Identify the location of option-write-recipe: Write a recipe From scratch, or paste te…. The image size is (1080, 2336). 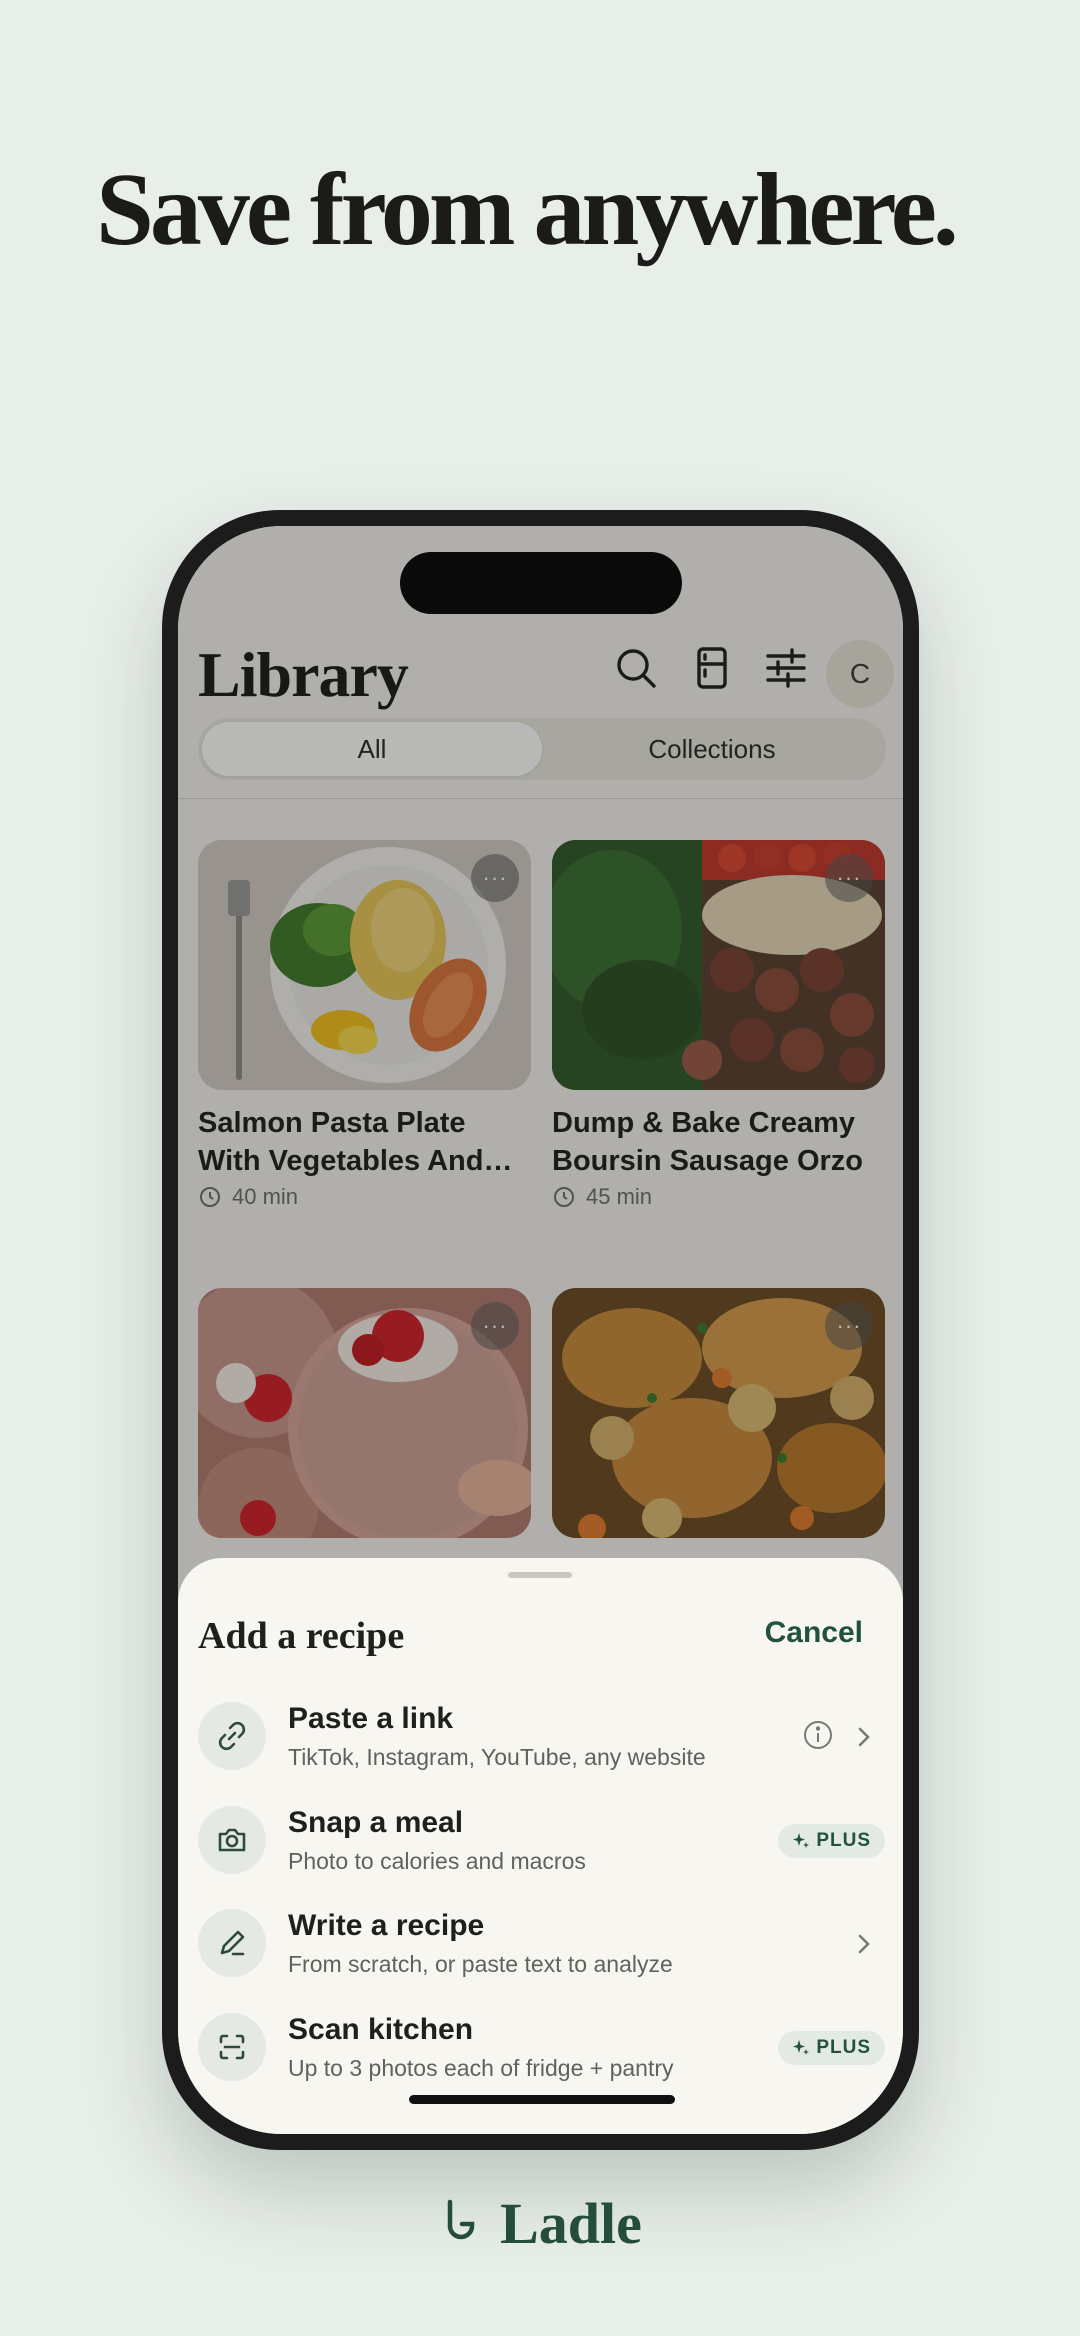
(541, 1943).